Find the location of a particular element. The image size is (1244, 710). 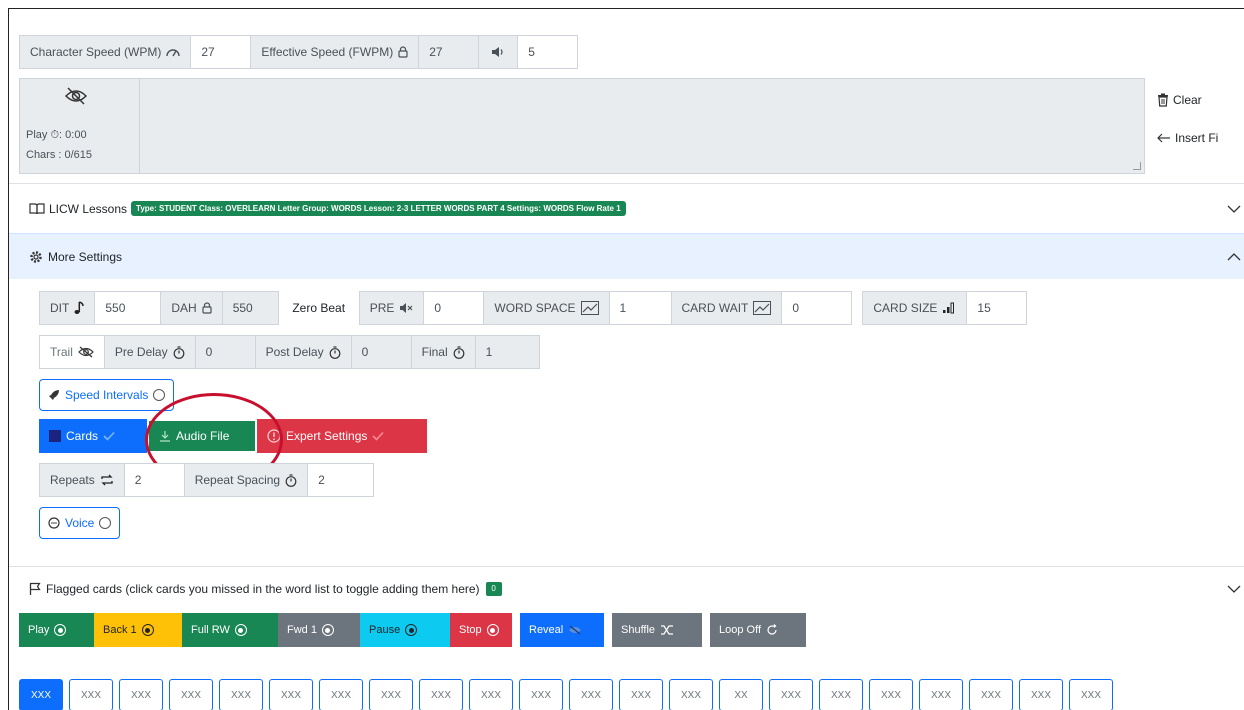

card-wait-label: CARD WAIT is located at coordinates (727, 308).